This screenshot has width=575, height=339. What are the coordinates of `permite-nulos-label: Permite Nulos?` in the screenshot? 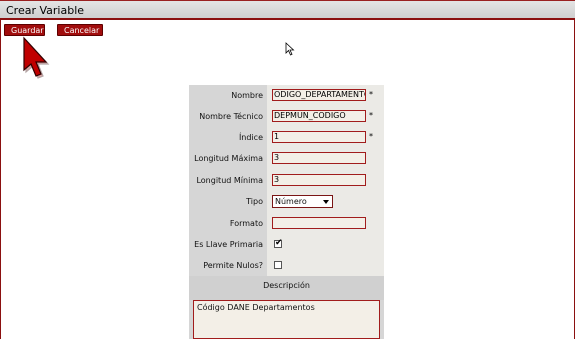 It's located at (233, 265).